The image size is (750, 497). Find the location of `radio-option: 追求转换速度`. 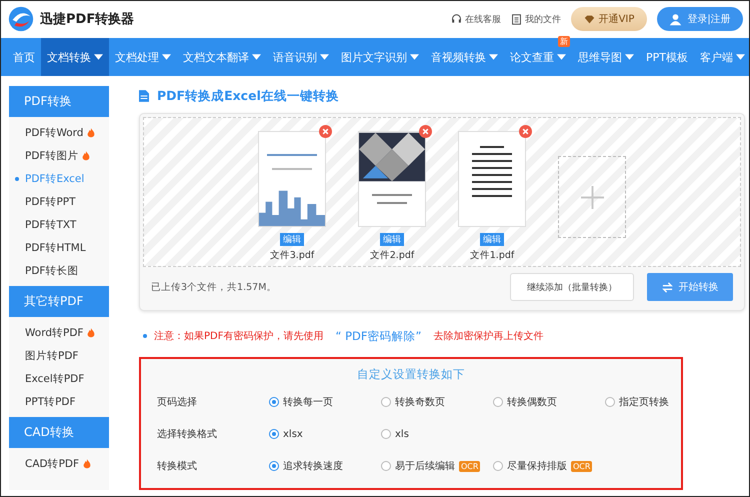

radio-option: 追求转换速度 is located at coordinates (325, 466).